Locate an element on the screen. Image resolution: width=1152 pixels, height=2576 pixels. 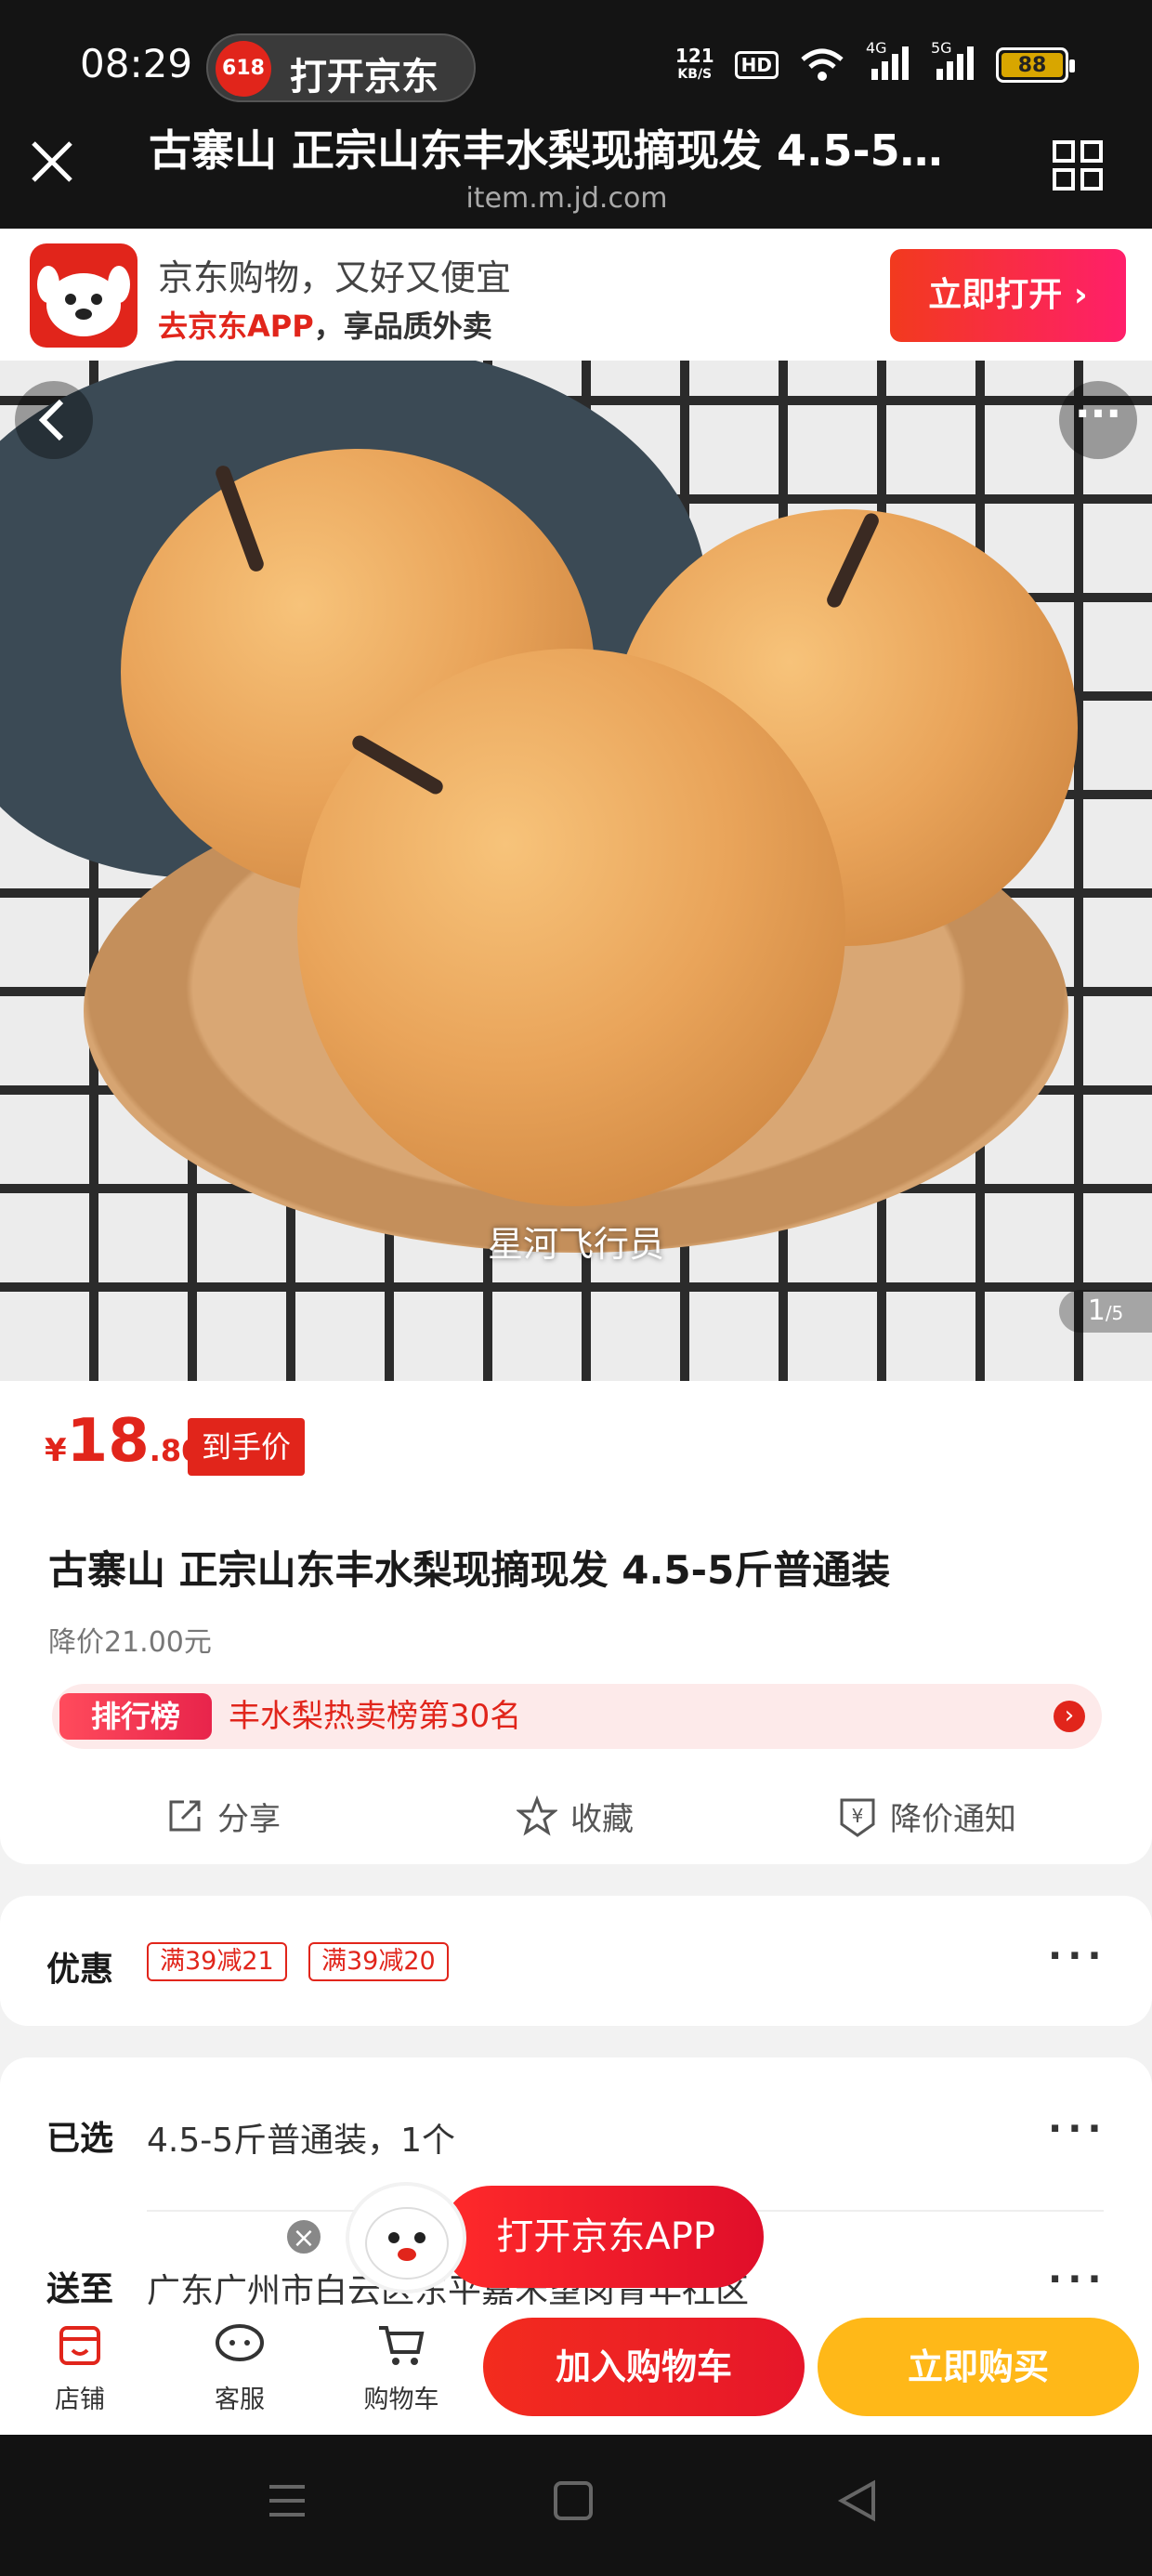
status-icons: 121 KB/S HD 4G 5G 88 is located at coordinates (874, 62).